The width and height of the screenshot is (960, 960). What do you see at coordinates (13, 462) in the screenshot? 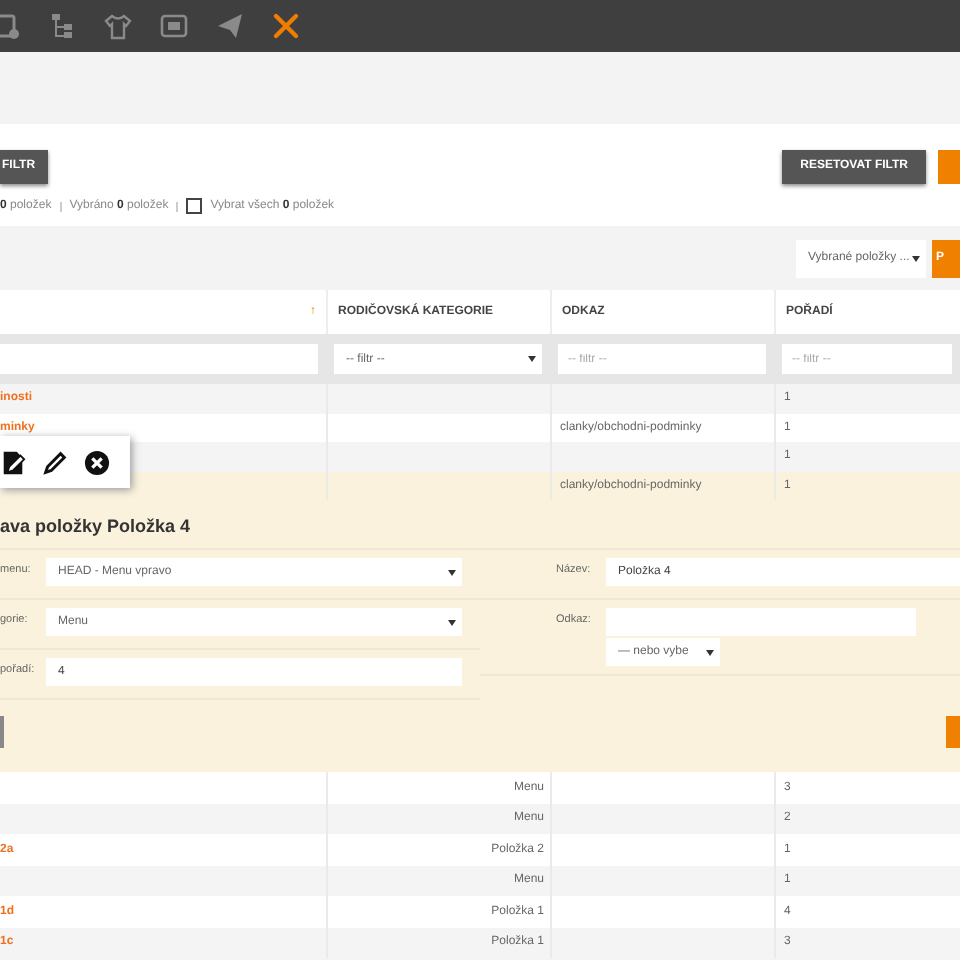
I see `document-edit-icon` at bounding box center [13, 462].